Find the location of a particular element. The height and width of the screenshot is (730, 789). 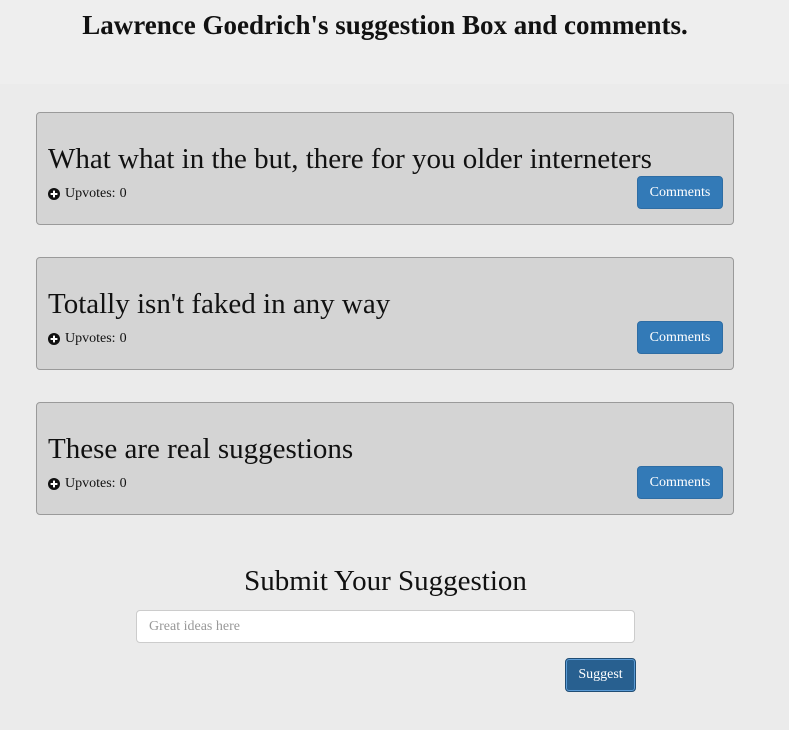

suggestion-text: Totally isn't faked in any way is located at coordinates (219, 304).